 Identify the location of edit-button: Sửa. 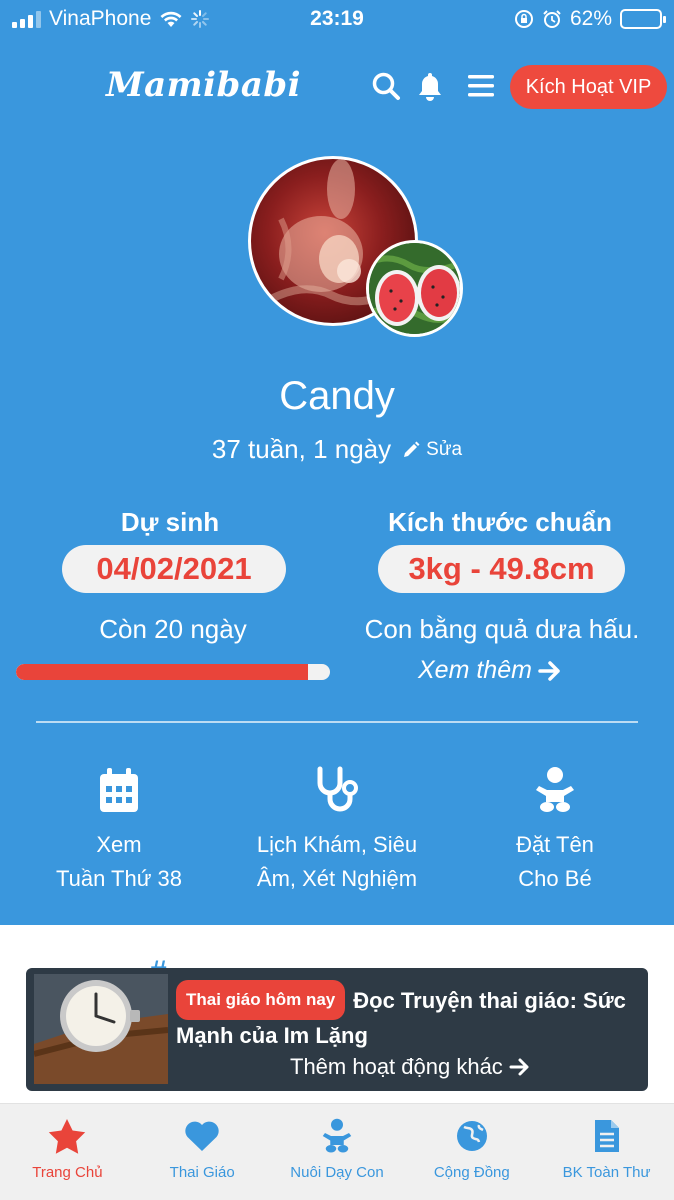
(431, 450).